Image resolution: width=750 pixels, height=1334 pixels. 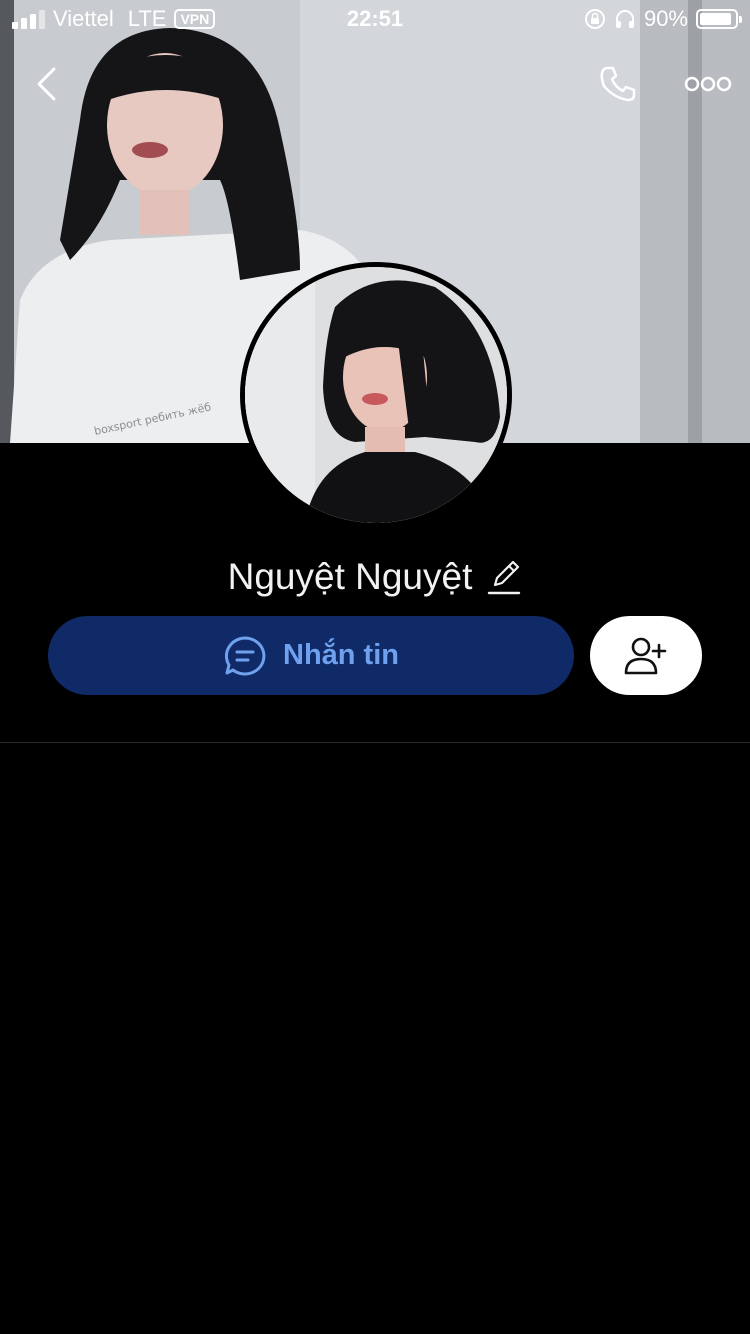 What do you see at coordinates (624, 19) in the screenshot?
I see `headphones-icon` at bounding box center [624, 19].